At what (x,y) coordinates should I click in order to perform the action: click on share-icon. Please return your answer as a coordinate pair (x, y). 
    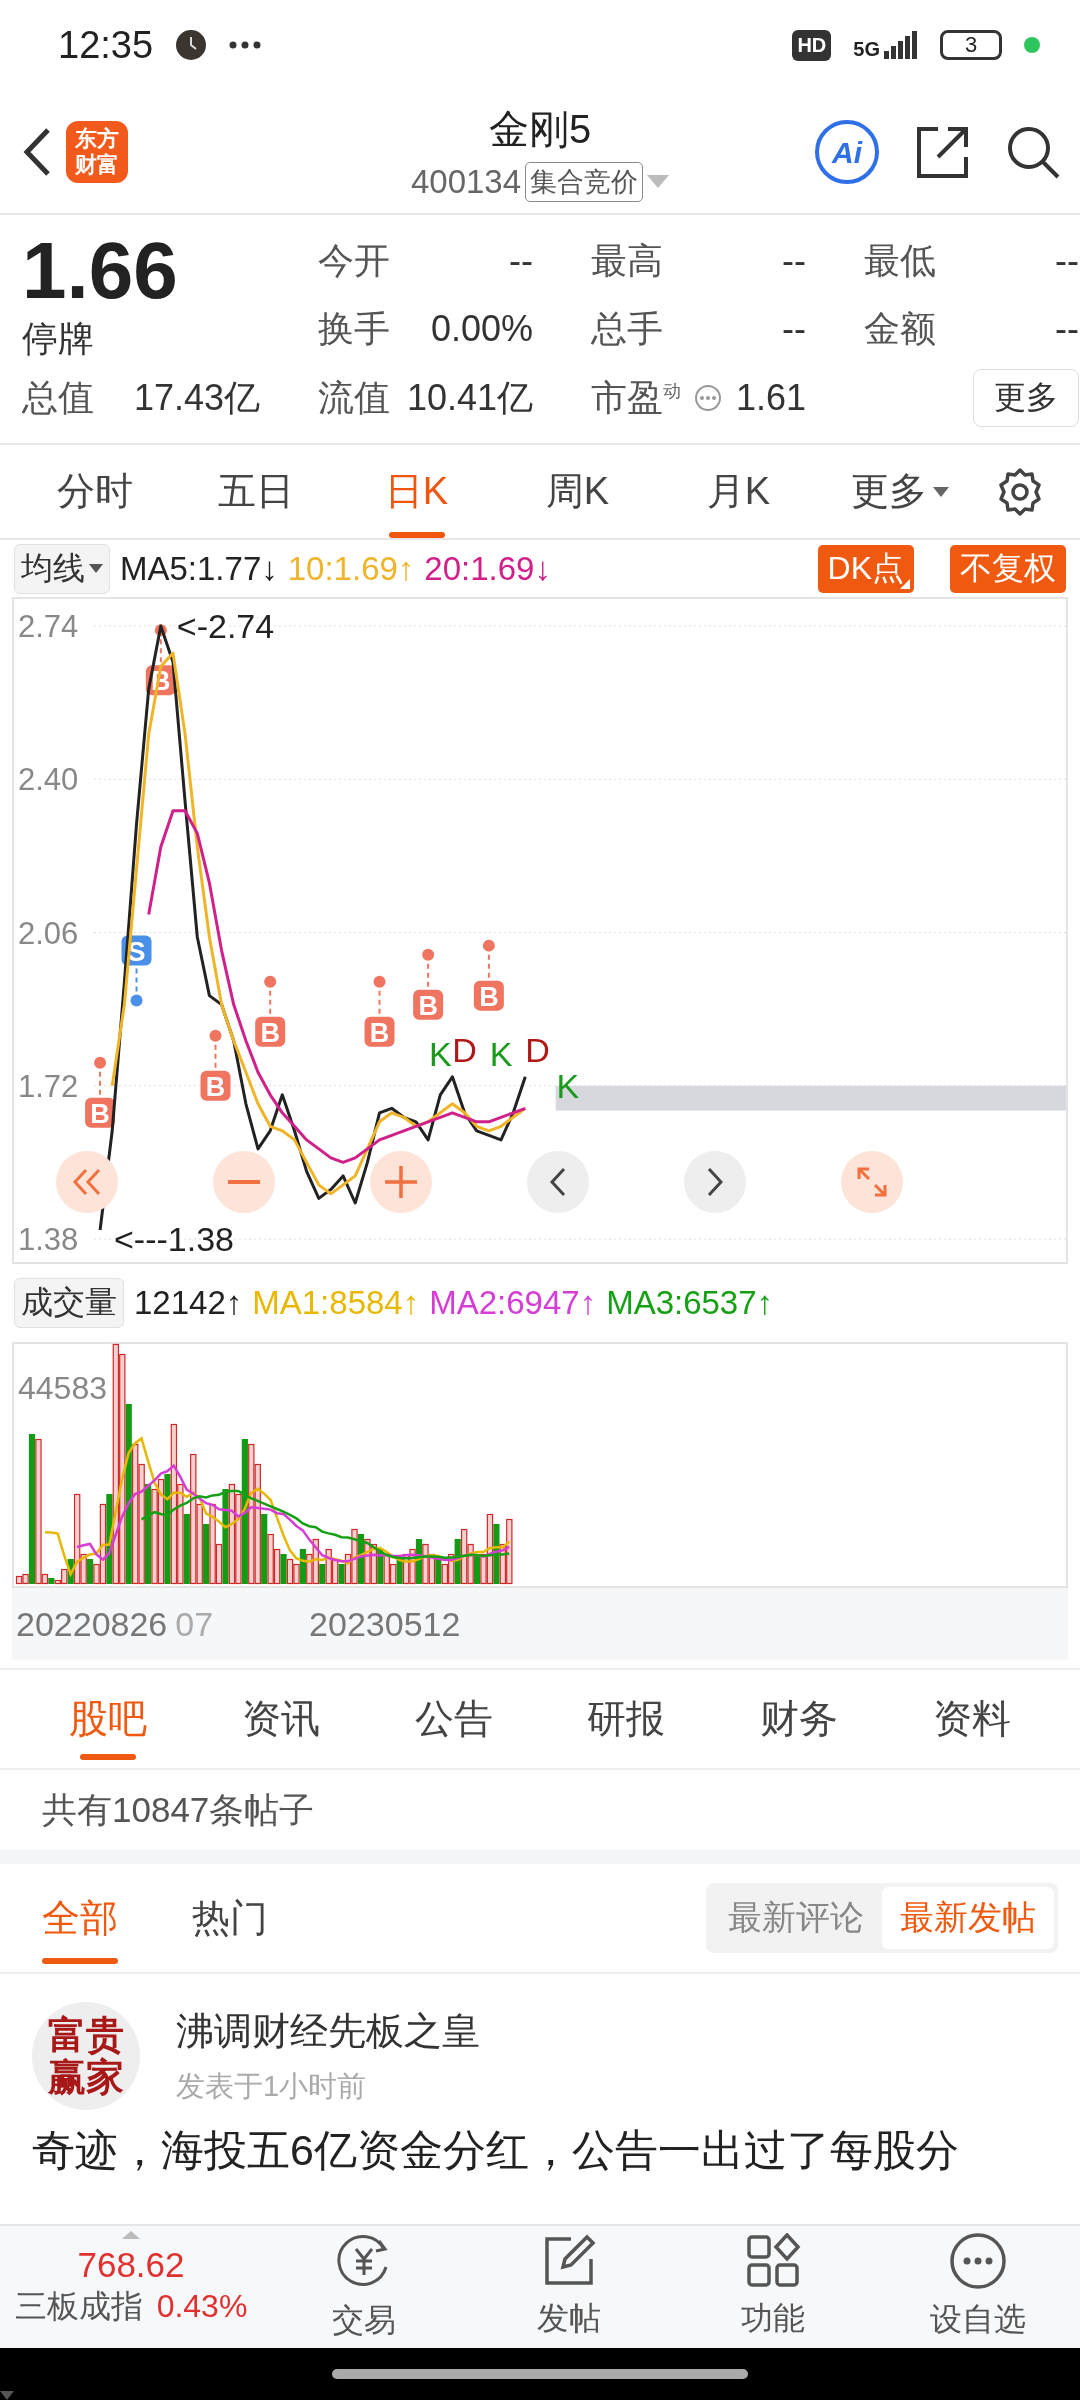
    Looking at the image, I should click on (943, 151).